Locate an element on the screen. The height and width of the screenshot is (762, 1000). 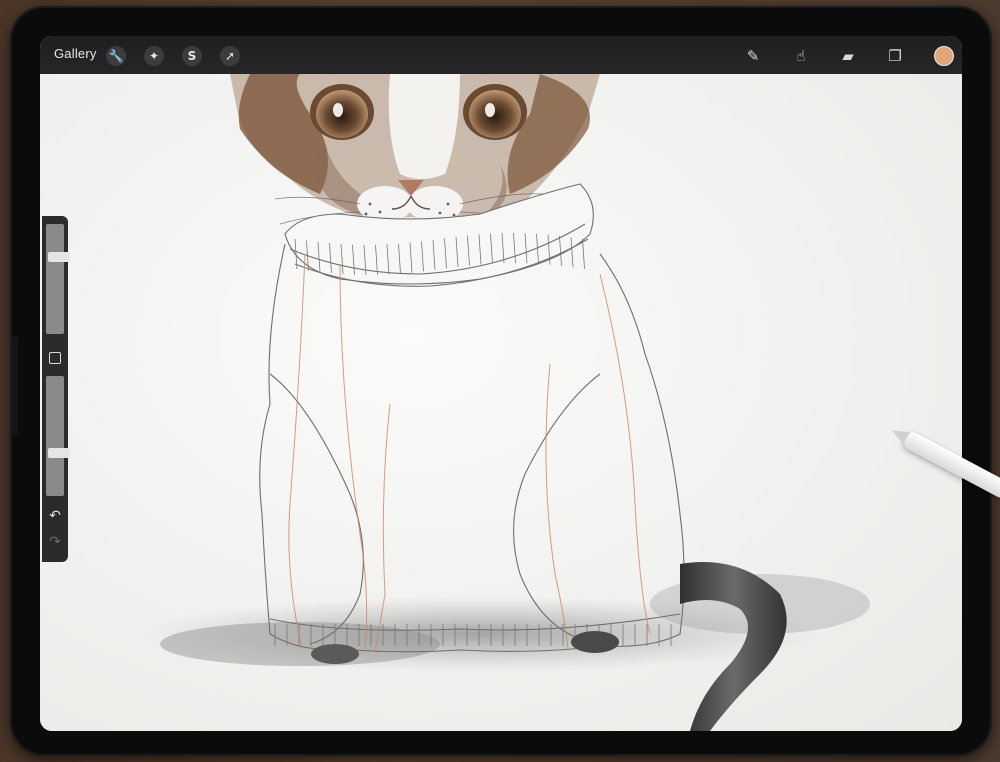
opacity-slider is located at coordinates (58, 436).